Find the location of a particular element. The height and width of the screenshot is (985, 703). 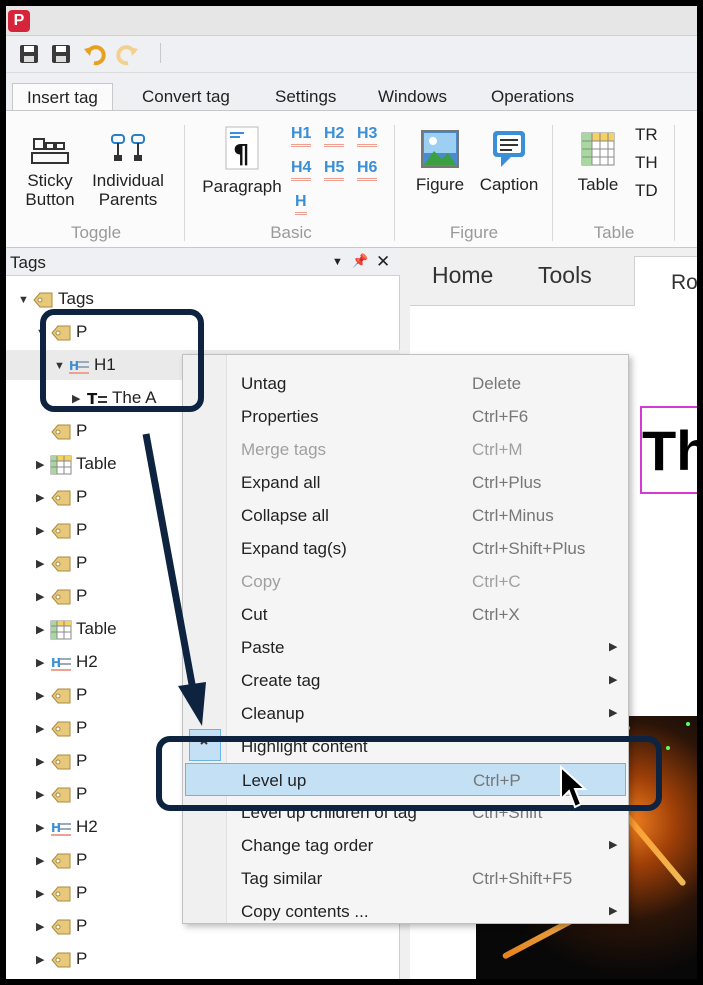

menu-item-properties: Properties Ctrl+F6 is located at coordinates (405, 416).